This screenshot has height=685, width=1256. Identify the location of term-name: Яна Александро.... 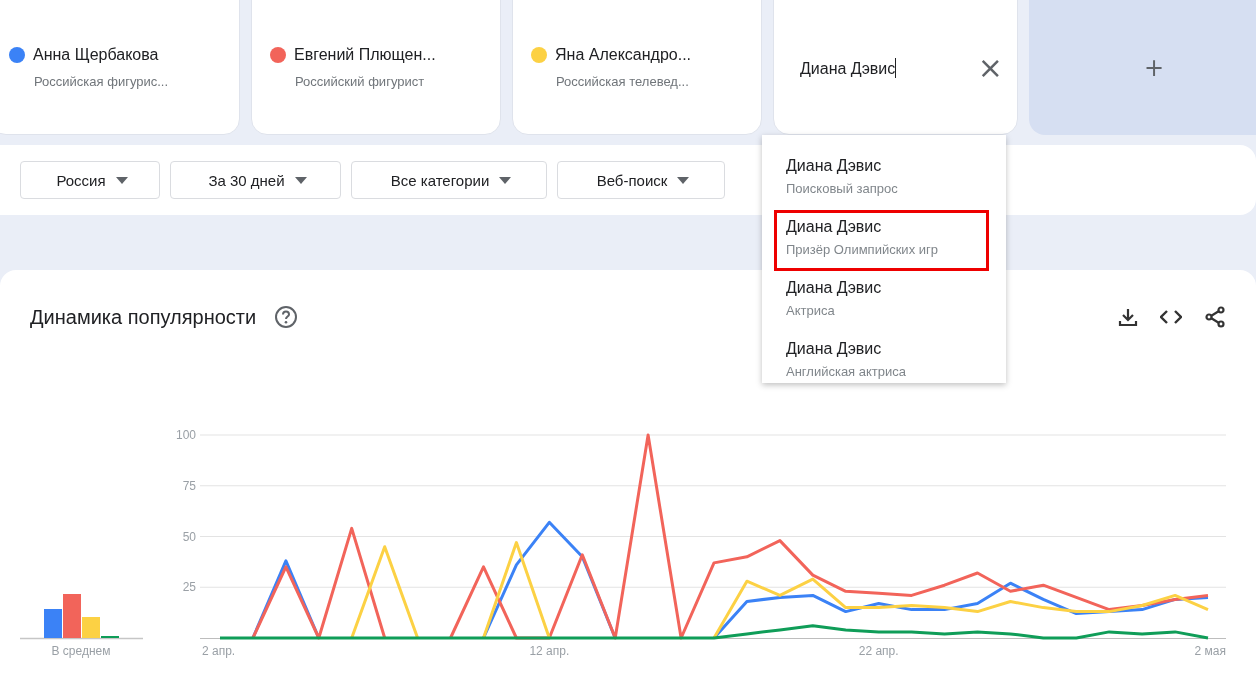
(623, 55).